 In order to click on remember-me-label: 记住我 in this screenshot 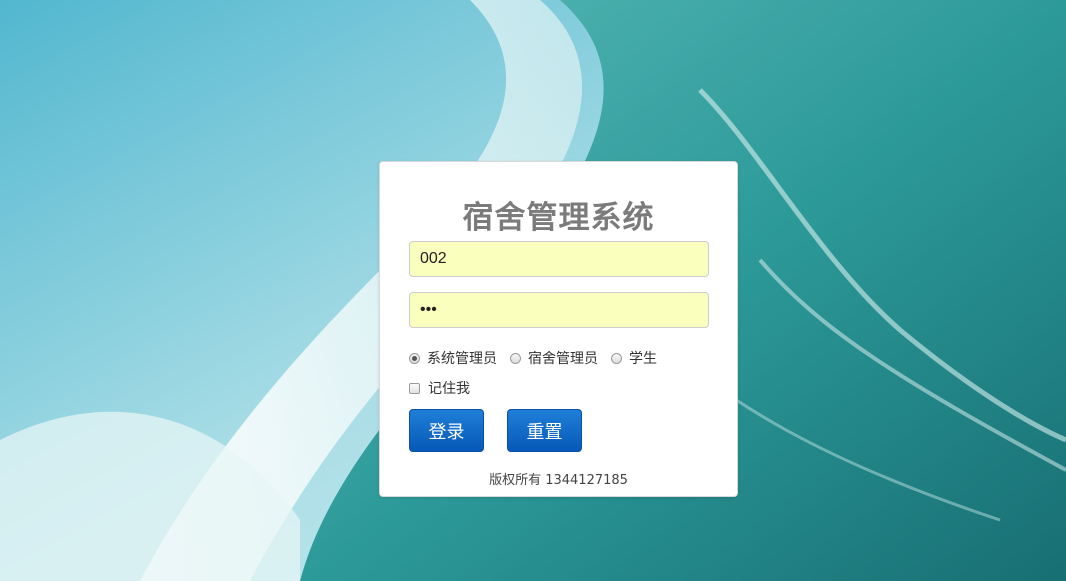, I will do `click(449, 389)`.